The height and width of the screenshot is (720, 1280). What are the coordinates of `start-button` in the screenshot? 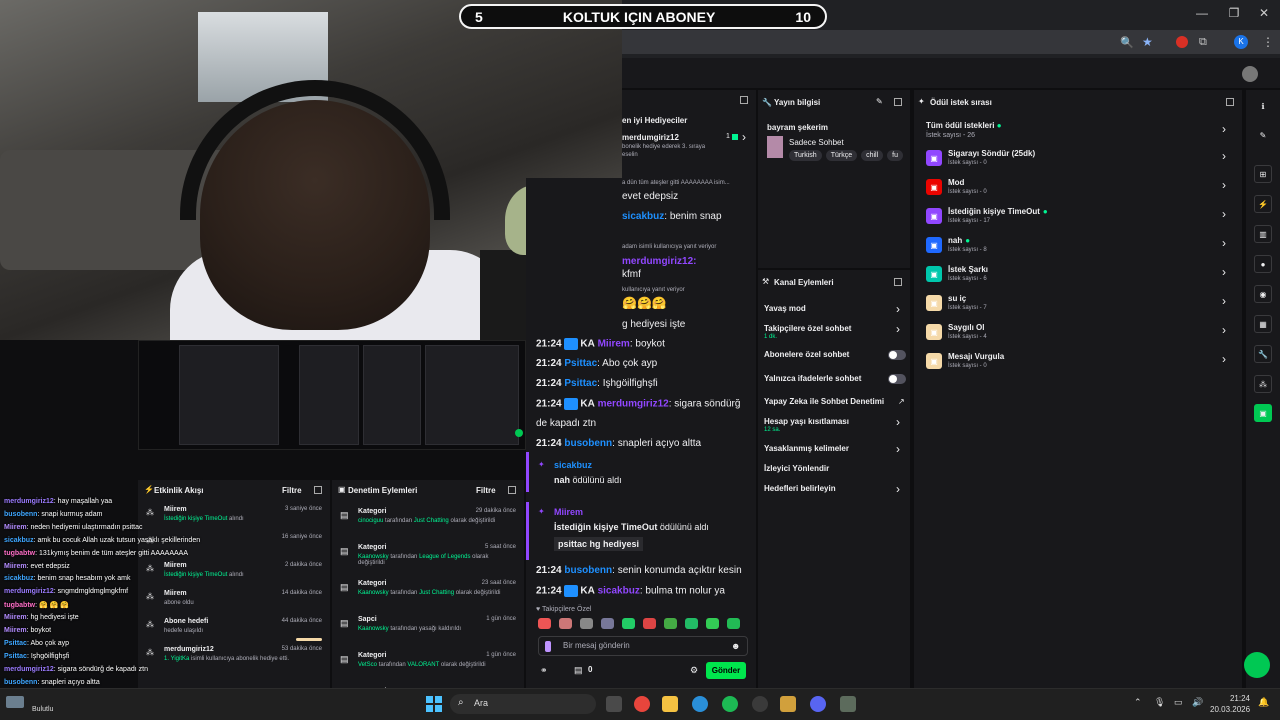 It's located at (434, 704).